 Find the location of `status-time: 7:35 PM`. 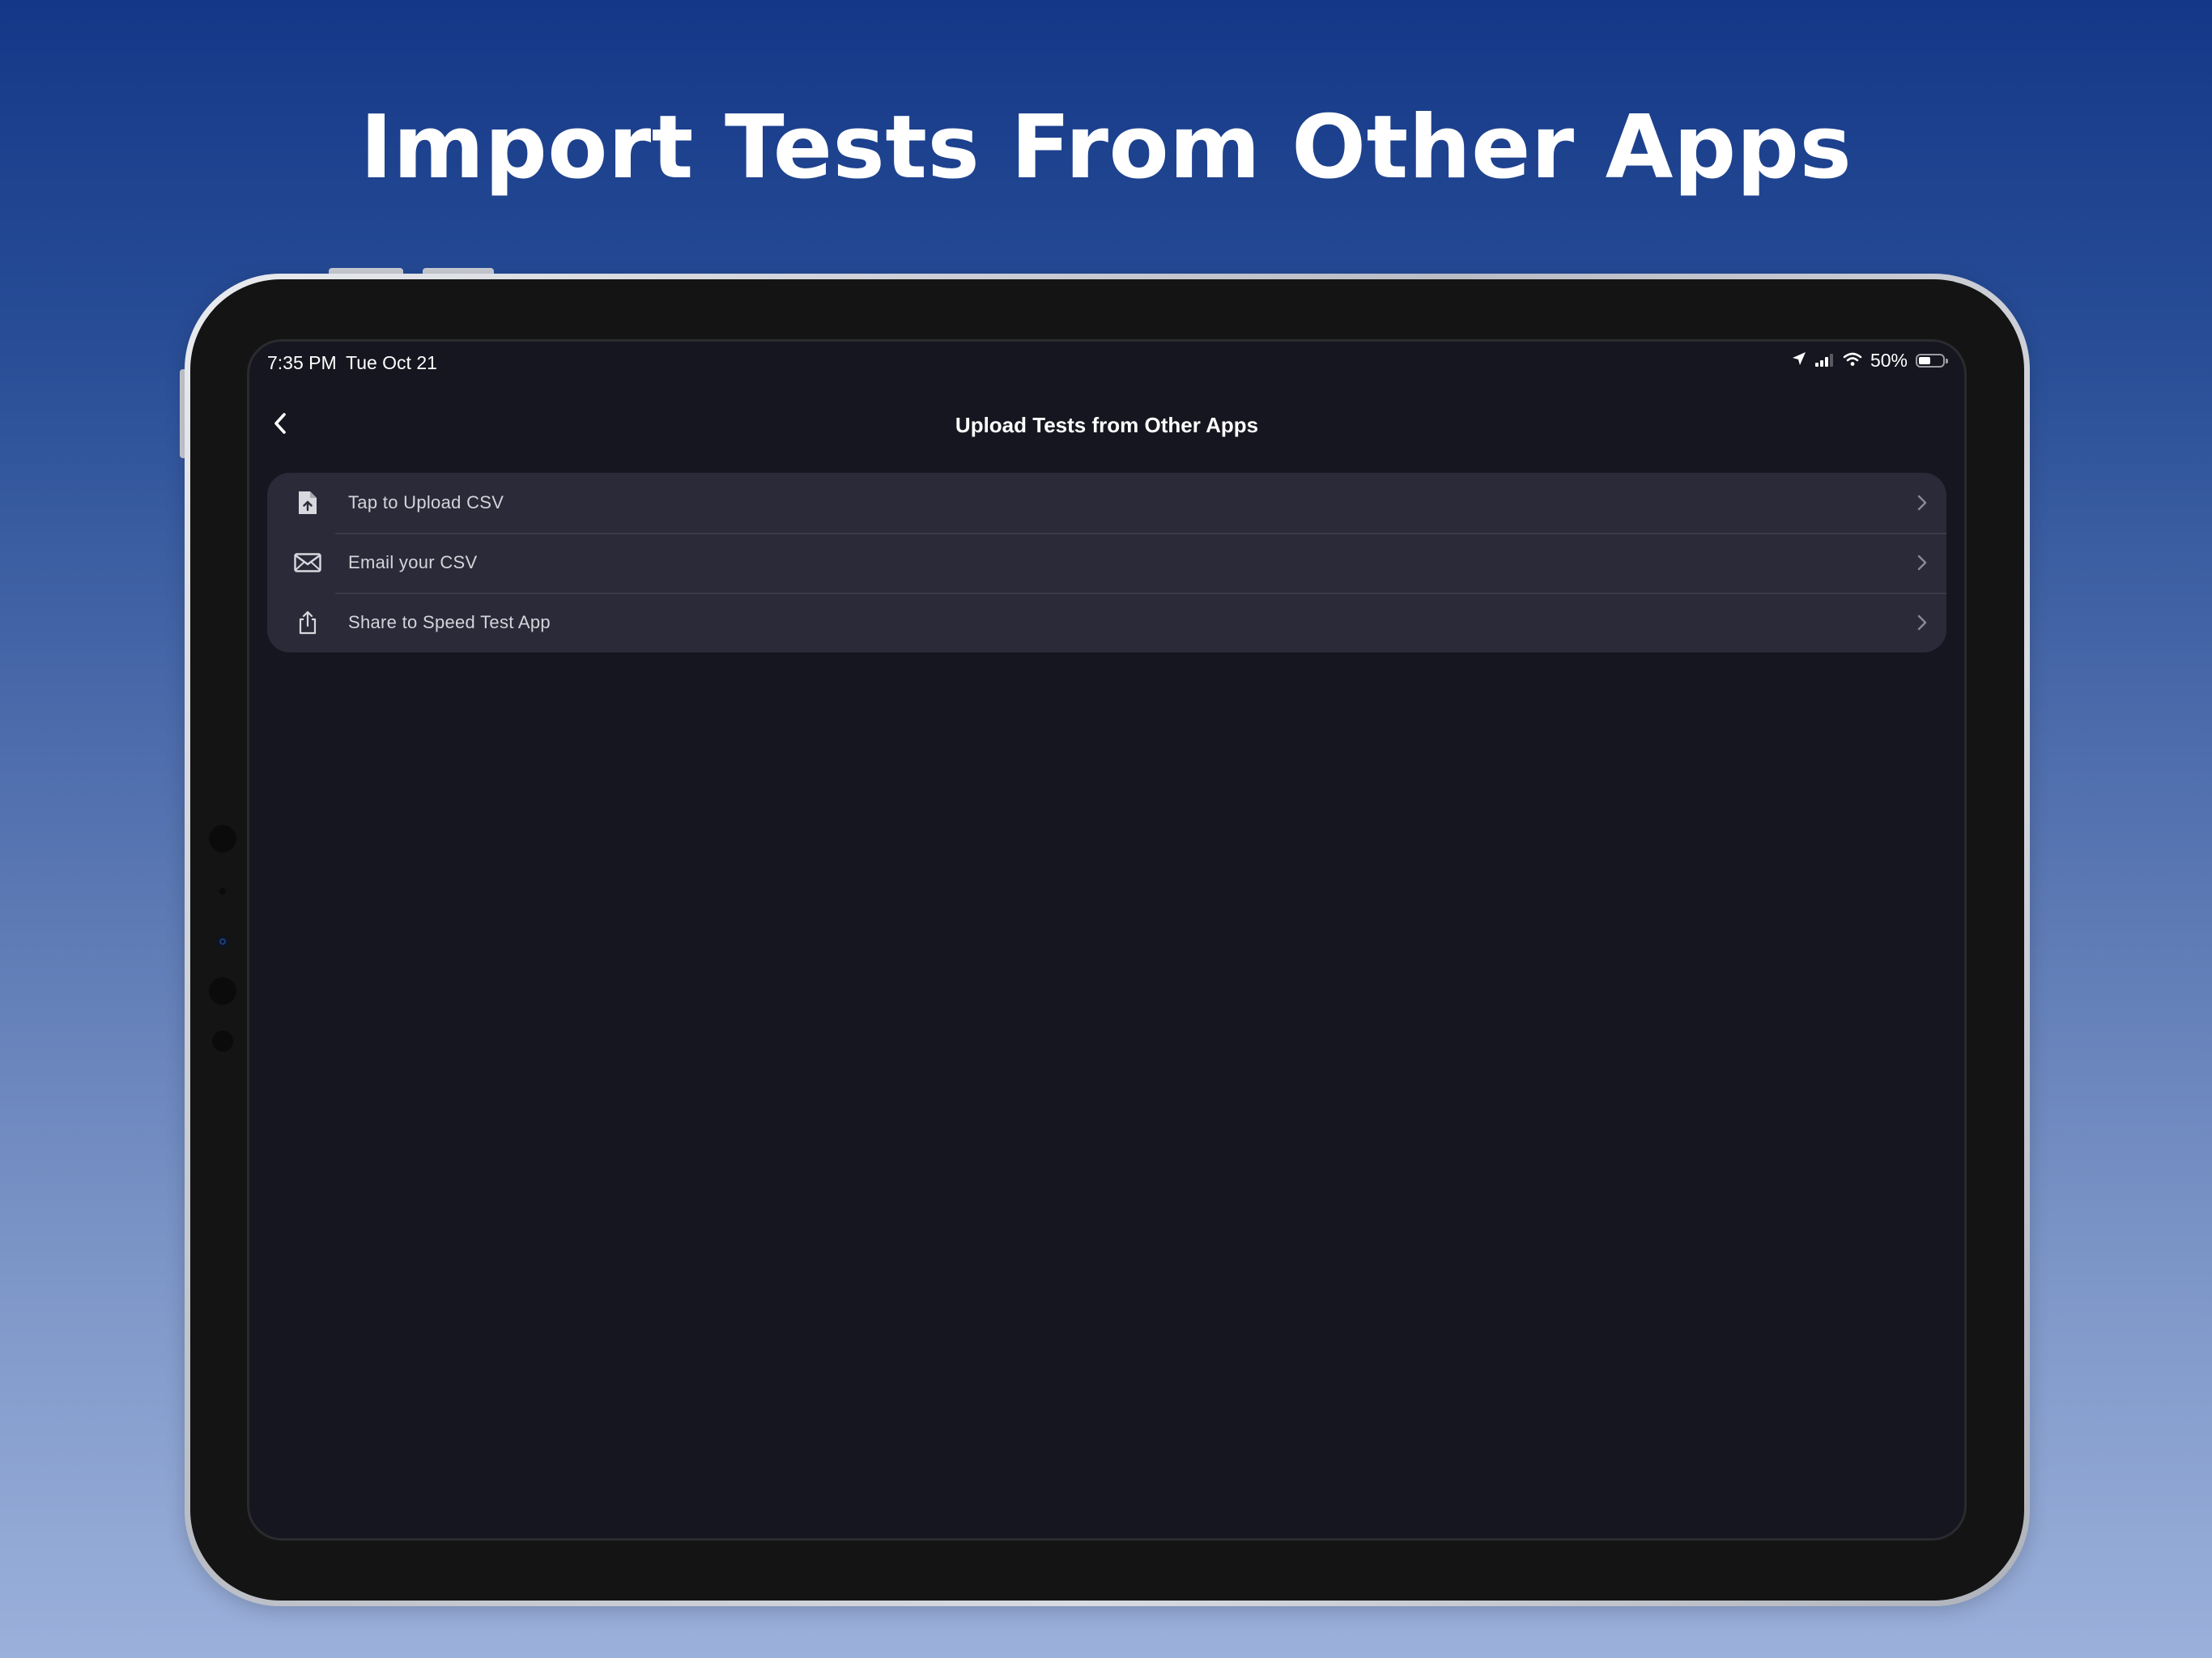

status-time: 7:35 PM is located at coordinates (302, 362).